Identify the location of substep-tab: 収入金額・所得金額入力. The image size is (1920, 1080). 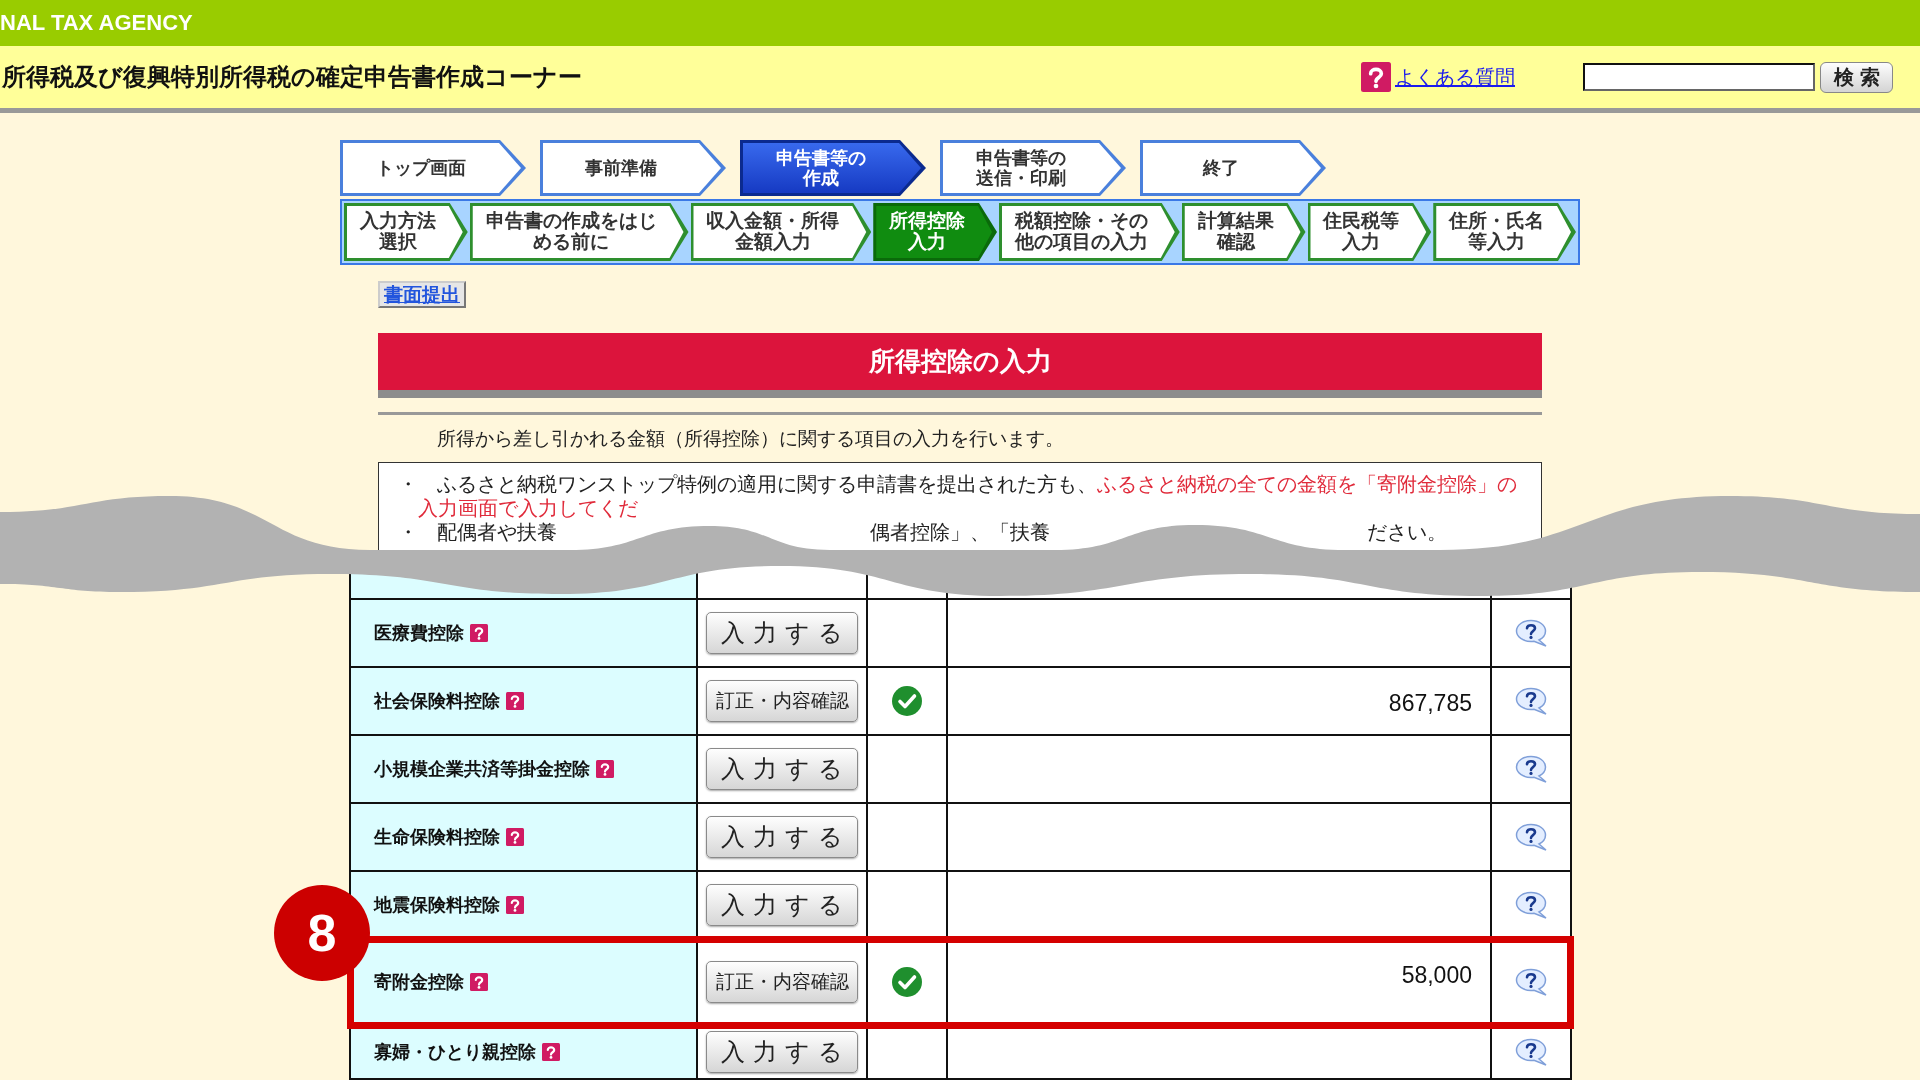
(781, 232).